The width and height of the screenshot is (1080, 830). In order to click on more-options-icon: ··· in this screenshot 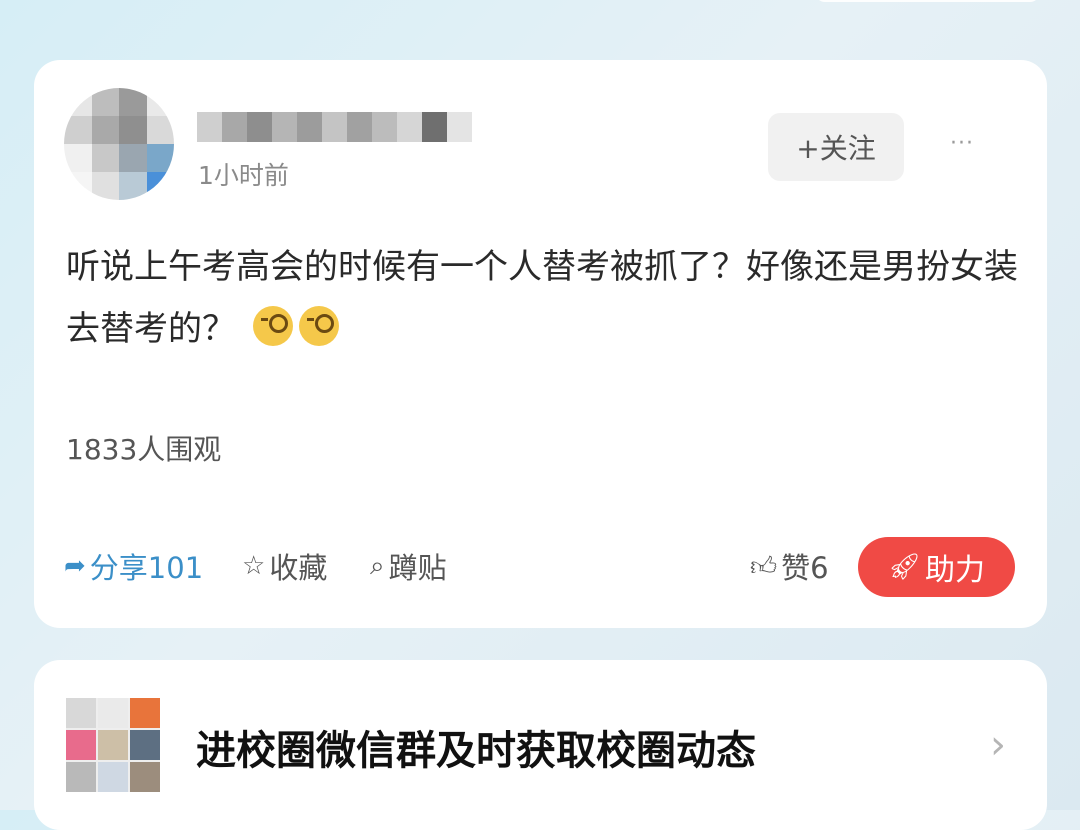, I will do `click(962, 143)`.